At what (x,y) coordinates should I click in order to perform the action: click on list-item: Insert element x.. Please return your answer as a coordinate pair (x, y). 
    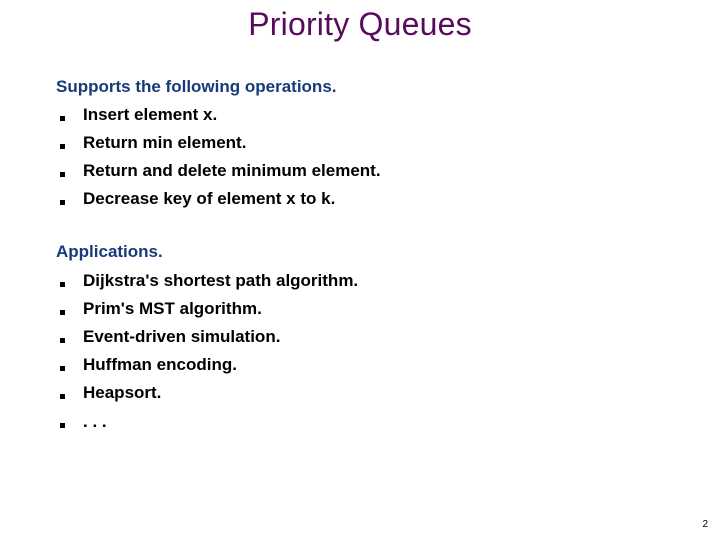
    Looking at the image, I should click on (138, 115).